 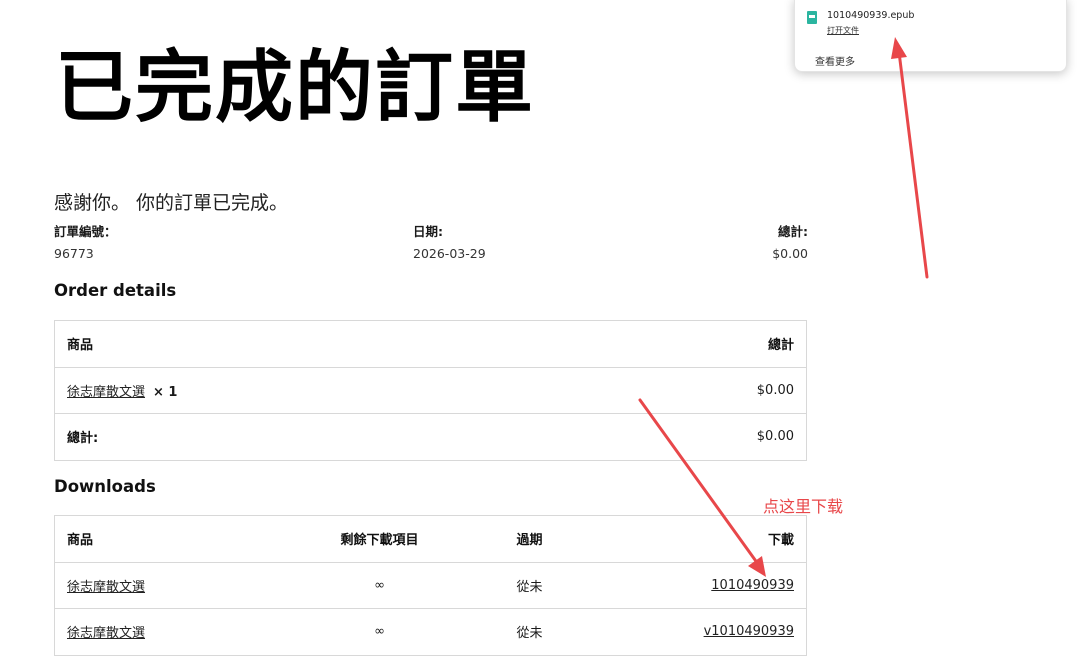 What do you see at coordinates (312, 390) in the screenshot?
I see `product-cell: 徐志摩散文選 × 1` at bounding box center [312, 390].